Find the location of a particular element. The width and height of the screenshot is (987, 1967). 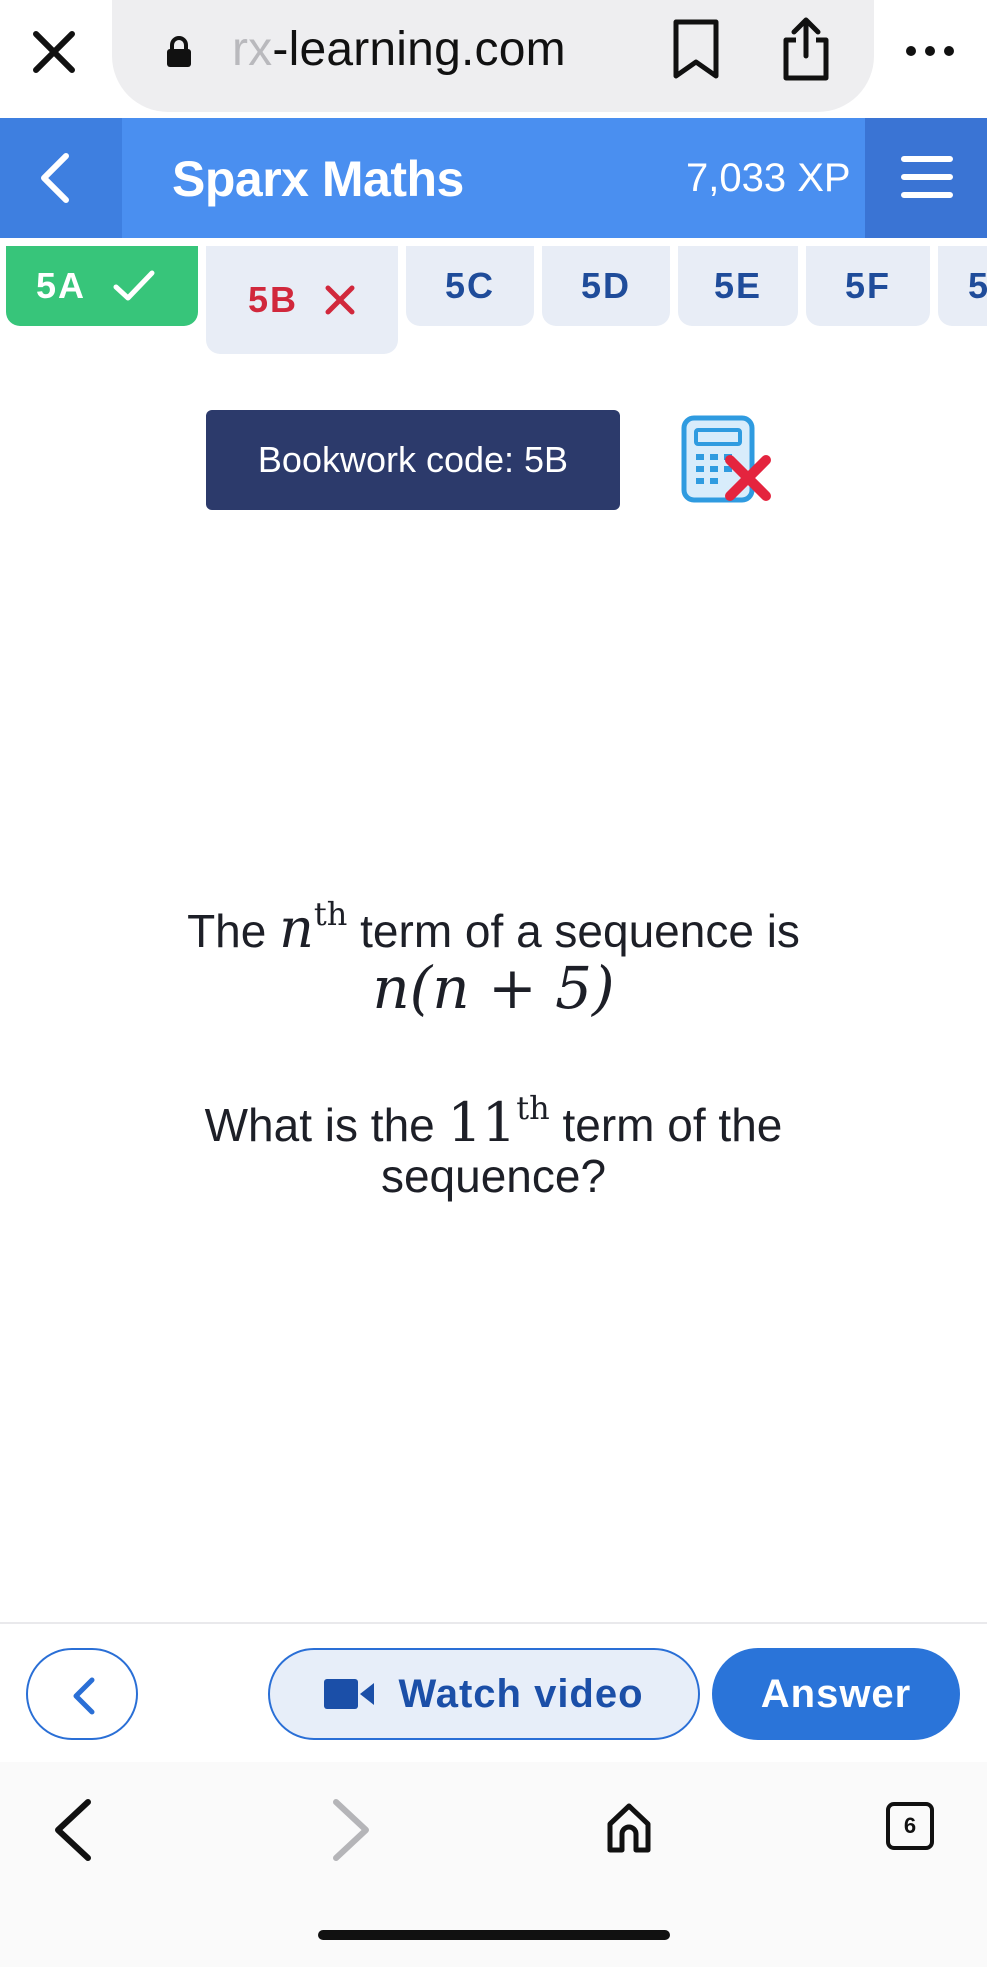

answer-button: Answer is located at coordinates (836, 1694).